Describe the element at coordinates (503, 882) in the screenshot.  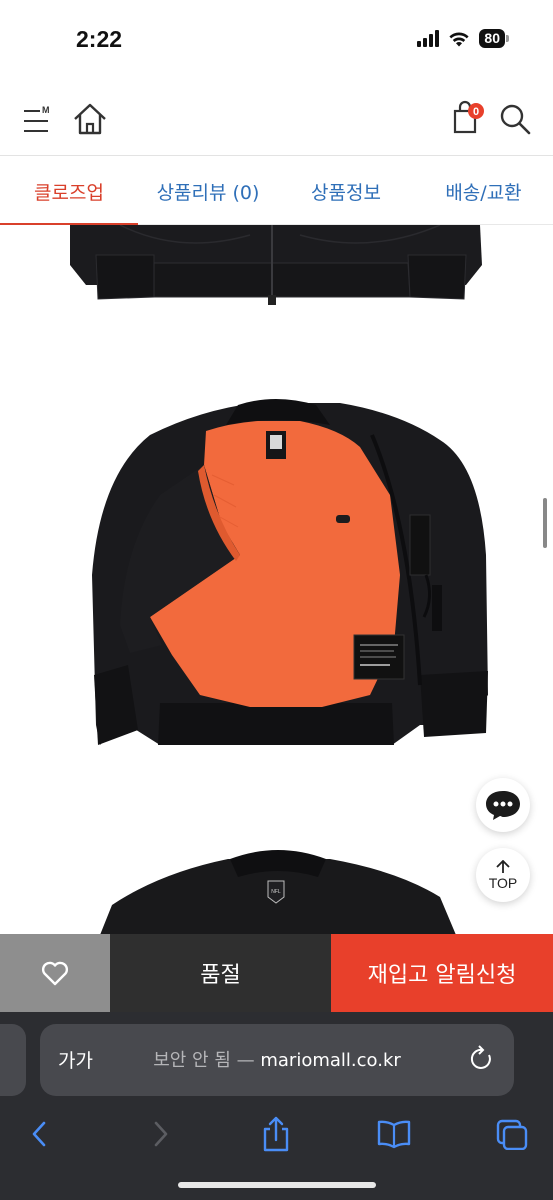
I see `scroll-top-label: TOP` at that location.